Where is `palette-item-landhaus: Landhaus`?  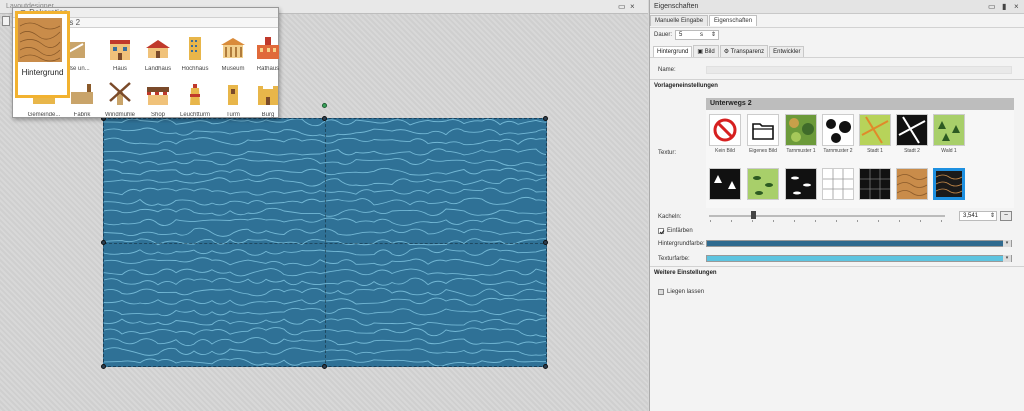
palette-item-landhaus: Landhaus is located at coordinates (158, 54).